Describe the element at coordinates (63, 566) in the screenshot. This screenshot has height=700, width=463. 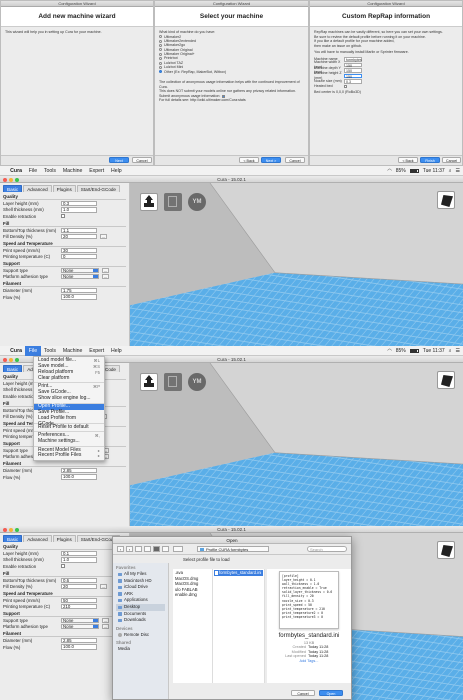
I see `enable-retraction-checkbox` at that location.